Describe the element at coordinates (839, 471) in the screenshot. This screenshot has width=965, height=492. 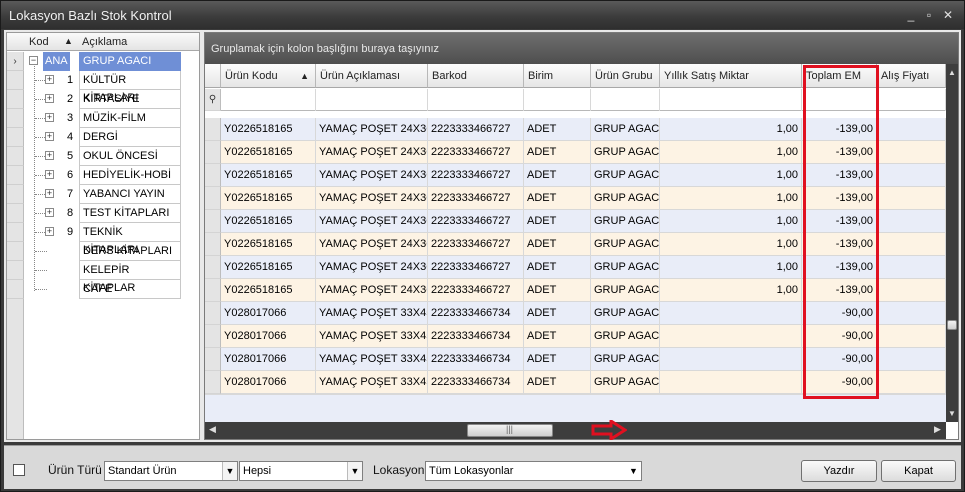
I see `print-button: Yazdır` at that location.